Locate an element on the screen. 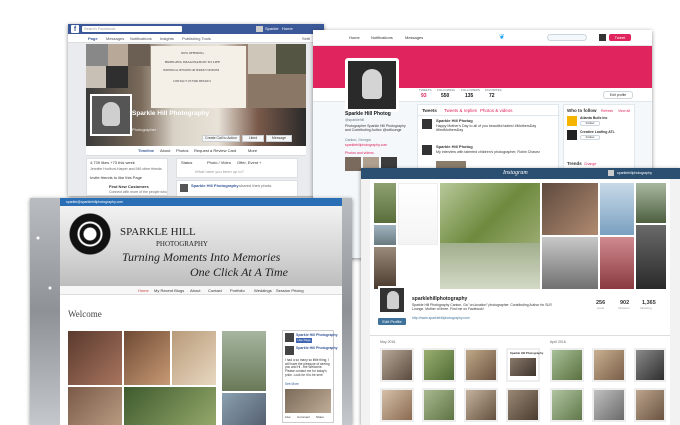 The width and height of the screenshot is (680, 425). nav-session-pricing: Session Pricing is located at coordinates (290, 291).